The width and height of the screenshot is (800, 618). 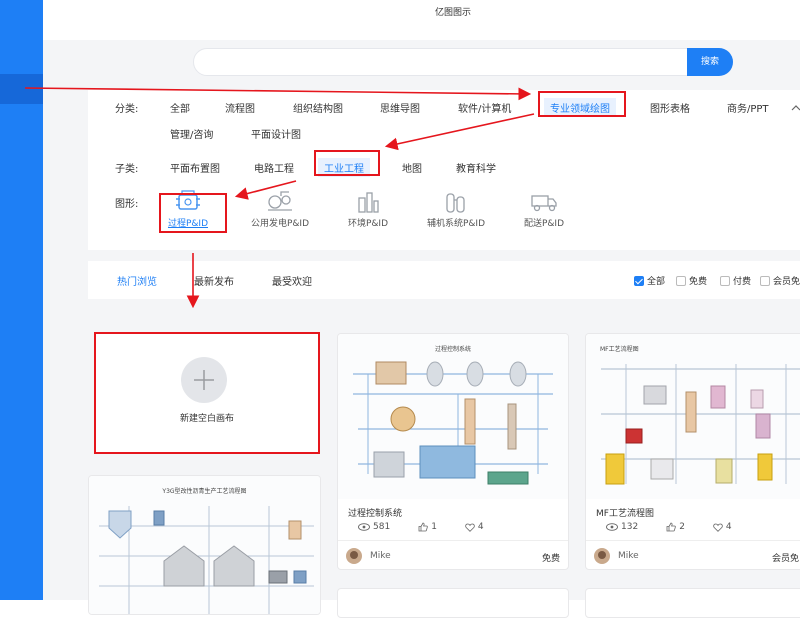 I want to click on template-thumbnail: Y3G型改性沥青生产工艺流程图, so click(x=204, y=545).